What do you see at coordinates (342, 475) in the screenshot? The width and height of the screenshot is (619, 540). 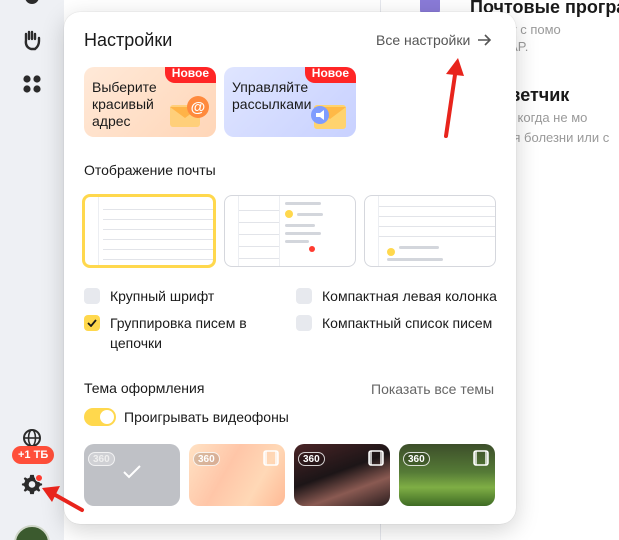 I see `theme-dark-silk: 360` at bounding box center [342, 475].